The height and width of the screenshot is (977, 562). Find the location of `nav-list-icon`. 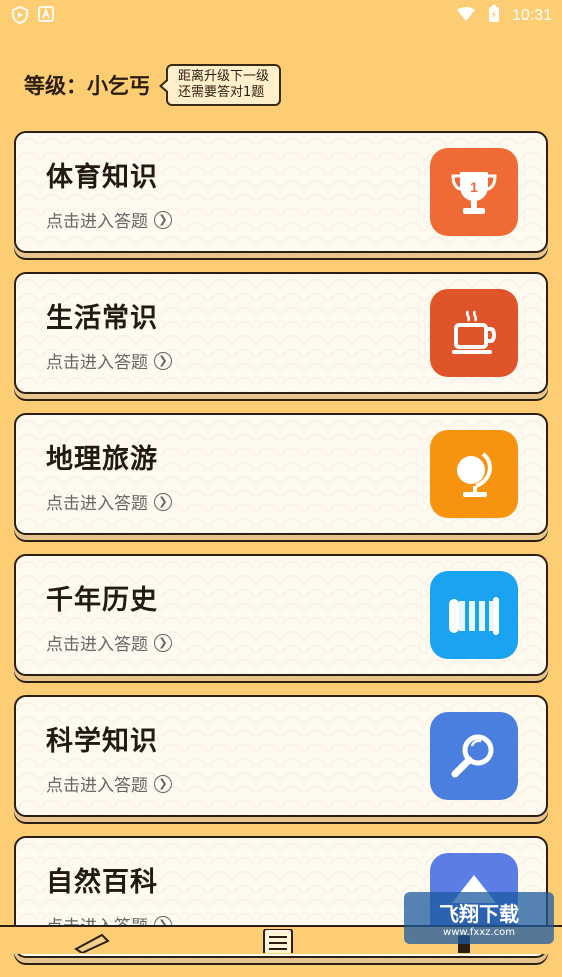

nav-list-icon is located at coordinates (278, 942).